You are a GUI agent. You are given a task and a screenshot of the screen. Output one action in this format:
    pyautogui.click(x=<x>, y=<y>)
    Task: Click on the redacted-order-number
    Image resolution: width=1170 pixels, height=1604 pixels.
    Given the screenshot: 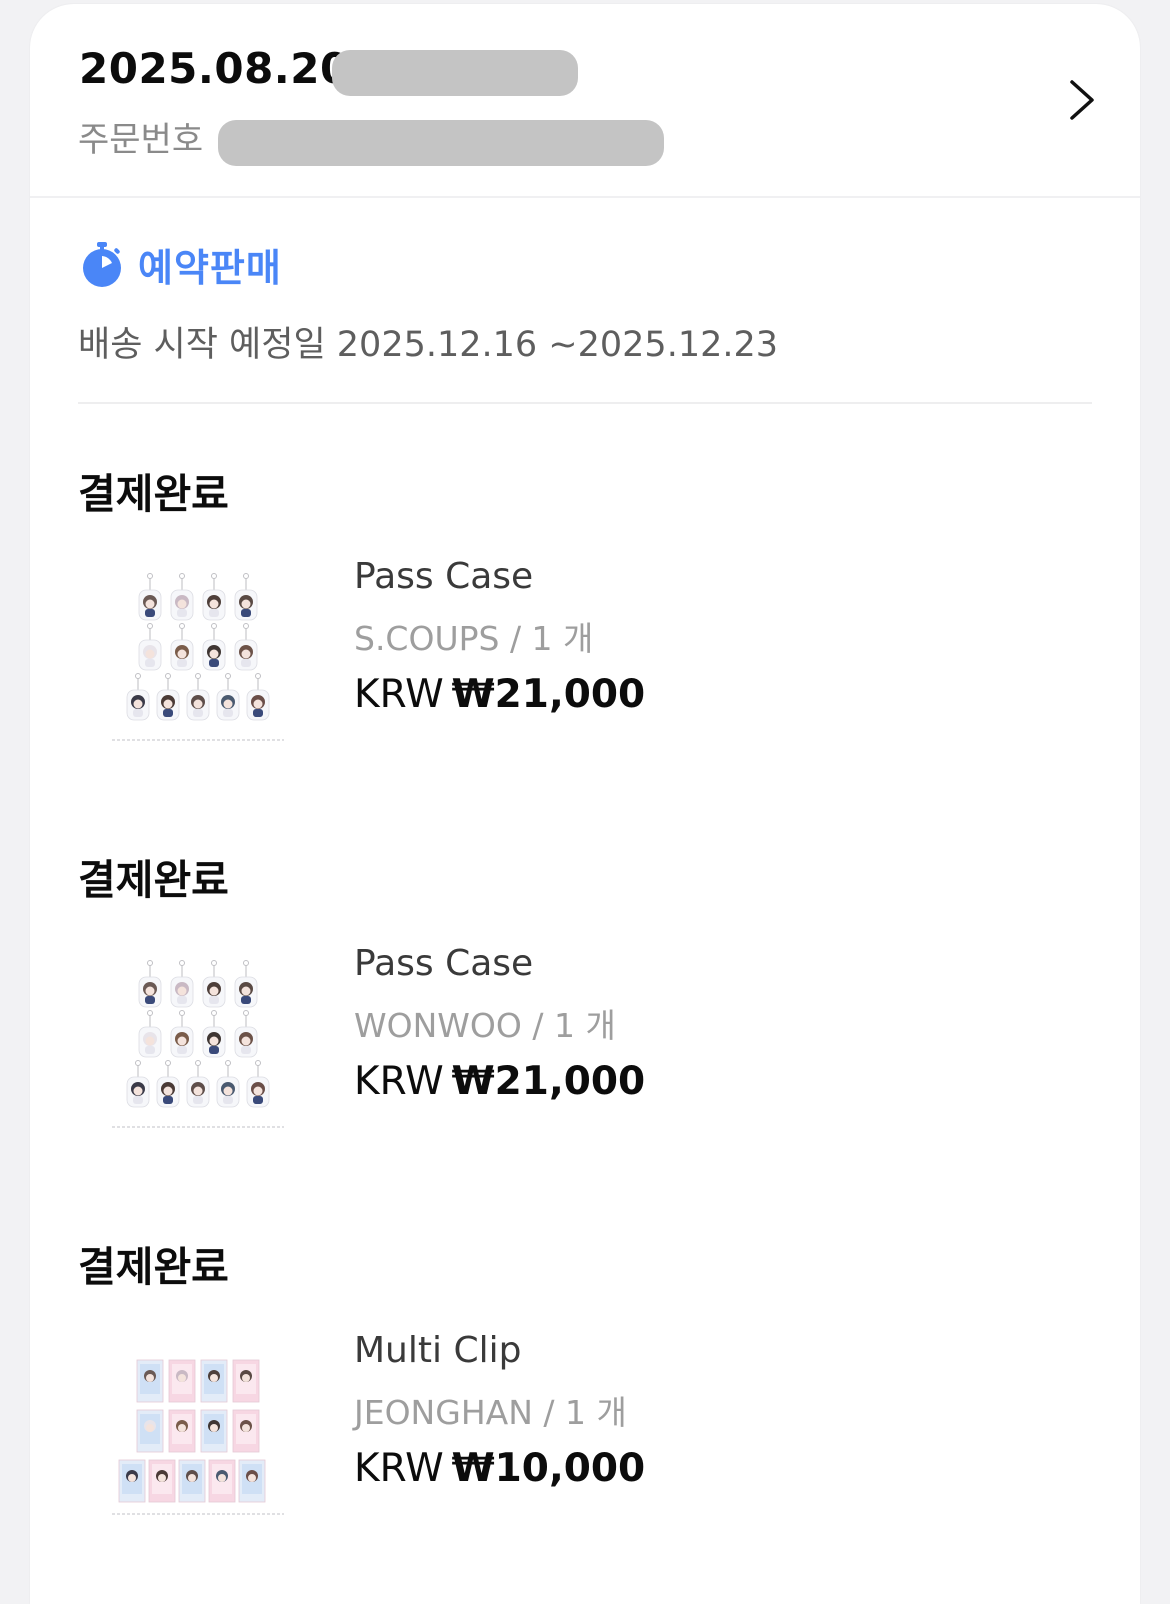 What is the action you would take?
    pyautogui.click(x=441, y=143)
    